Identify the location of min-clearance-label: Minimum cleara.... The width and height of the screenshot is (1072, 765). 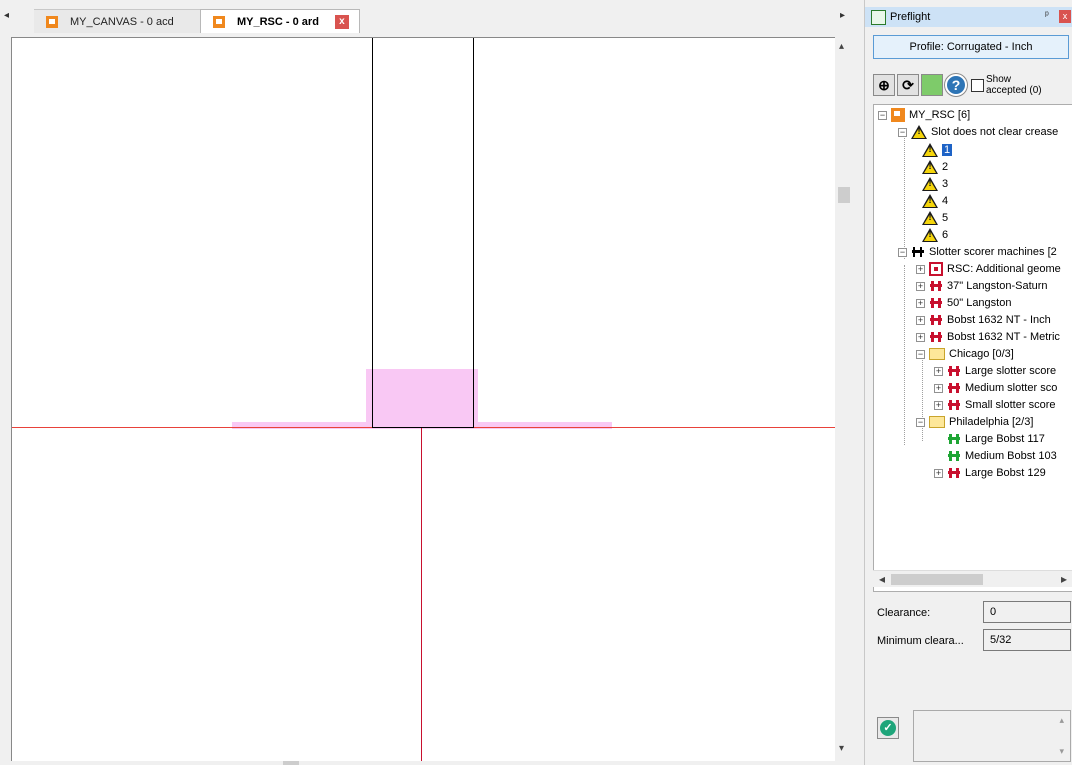
(920, 641).